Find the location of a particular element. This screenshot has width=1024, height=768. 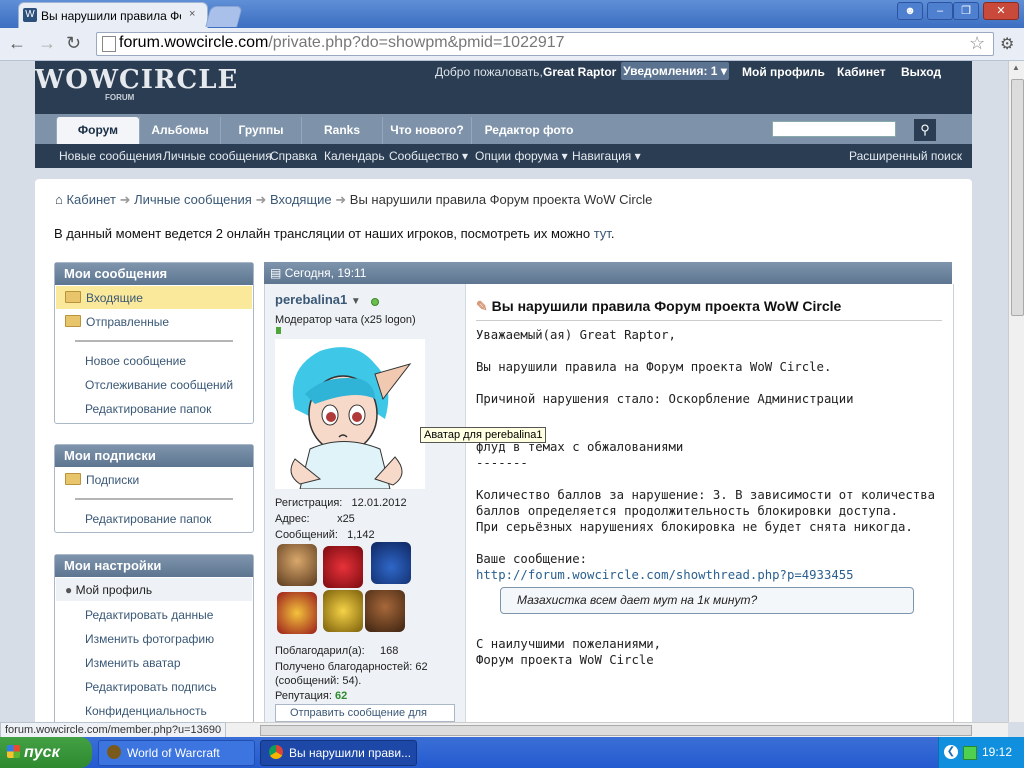

breadcrumb-private-messages: Личные сообщения is located at coordinates (193, 199).